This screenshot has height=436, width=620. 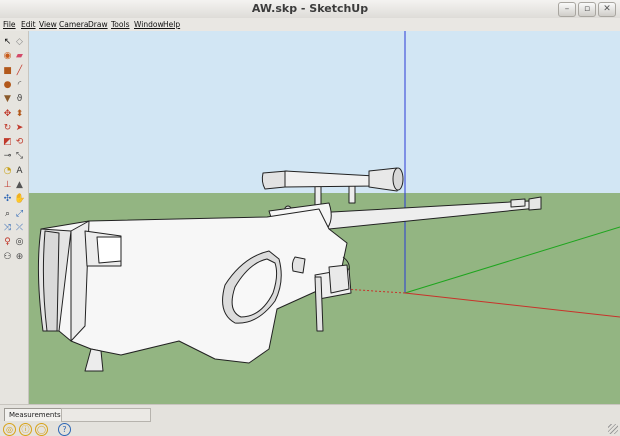 What do you see at coordinates (28, 24) in the screenshot?
I see `menu-edit: Edit` at bounding box center [28, 24].